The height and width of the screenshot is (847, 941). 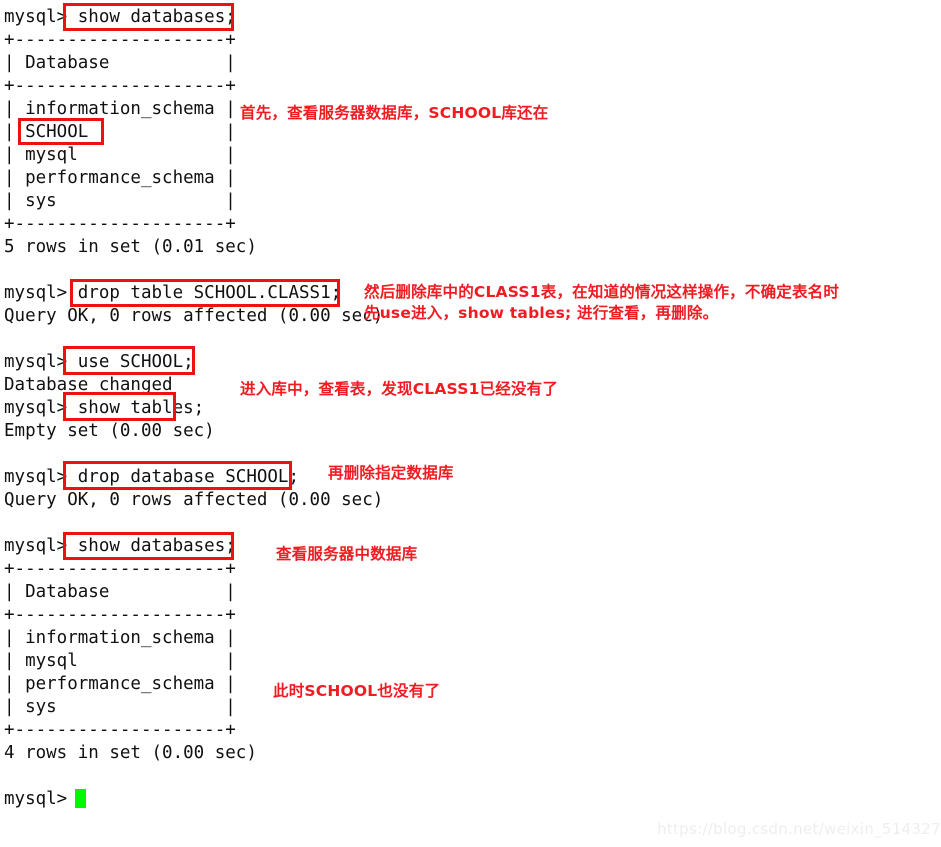 I want to click on annotation-enter-db-check-tables: 进入库中，查看表，发现CLASS1已经没有了, so click(x=399, y=389).